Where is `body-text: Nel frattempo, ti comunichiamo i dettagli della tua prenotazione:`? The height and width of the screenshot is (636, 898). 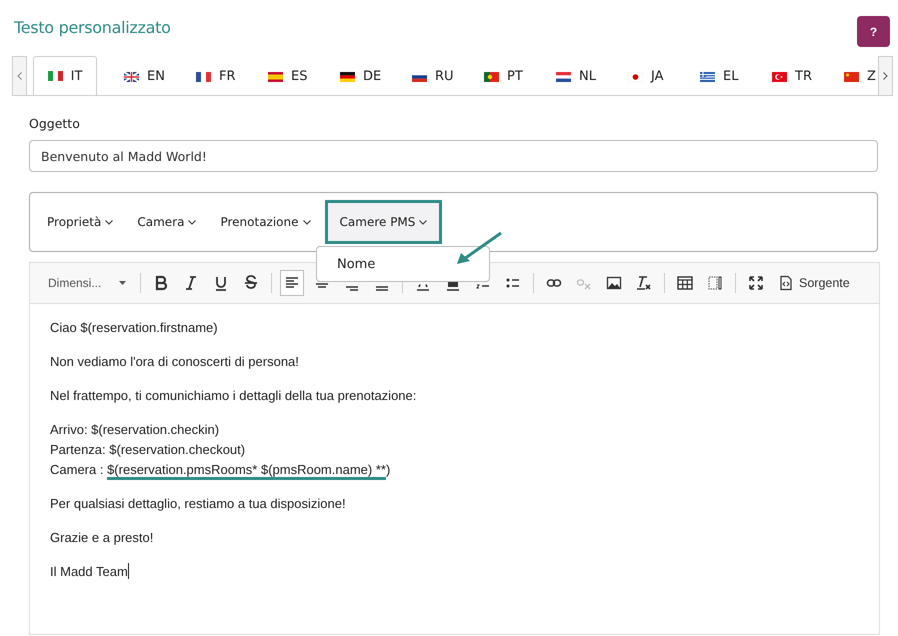 body-text: Nel frattempo, ti comunichiamo i dettagli della tua prenotazione: is located at coordinates (234, 396).